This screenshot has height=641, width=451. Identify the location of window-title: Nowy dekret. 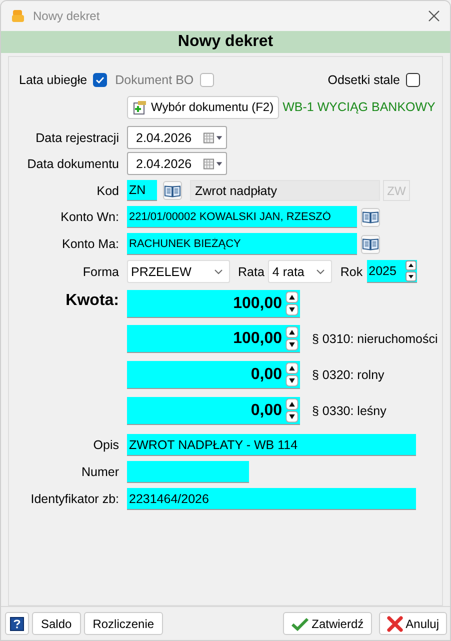
(66, 16).